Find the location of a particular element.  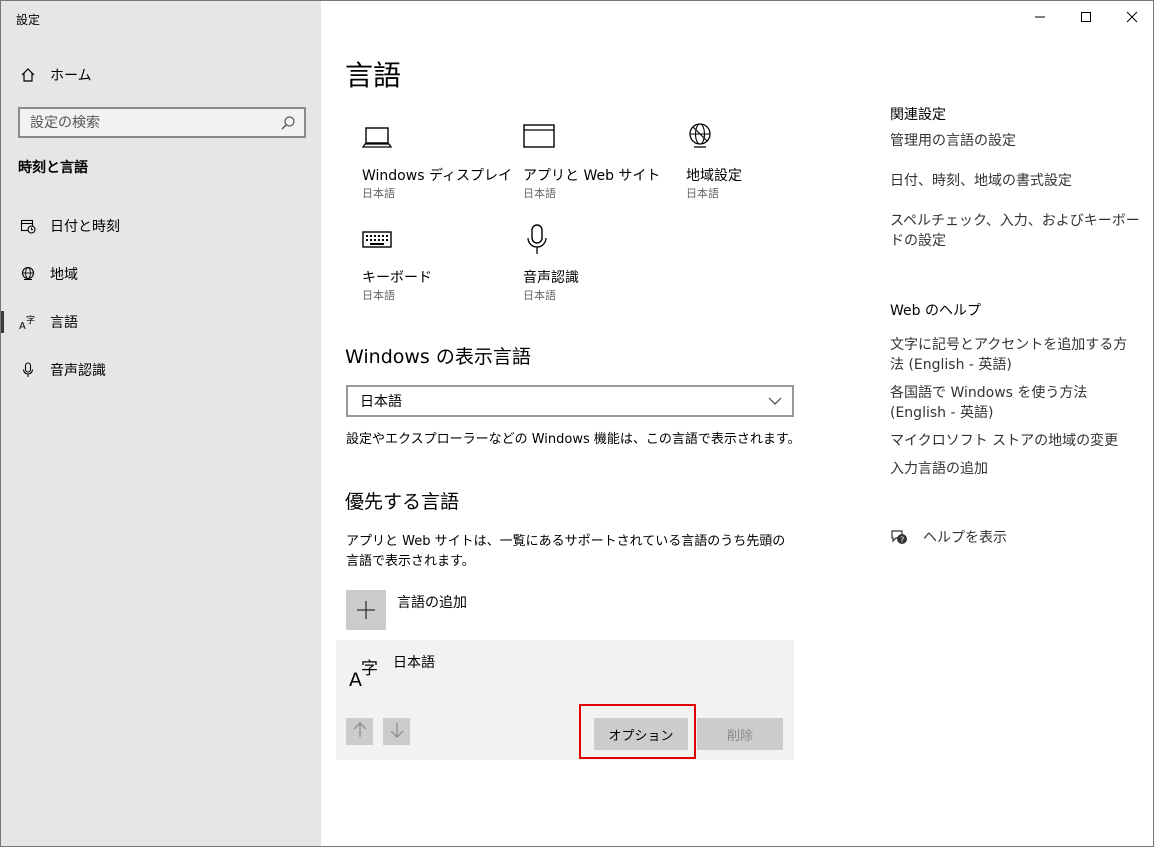

related-link-admin-language: 管理用の言語の設定 is located at coordinates (1015, 141).